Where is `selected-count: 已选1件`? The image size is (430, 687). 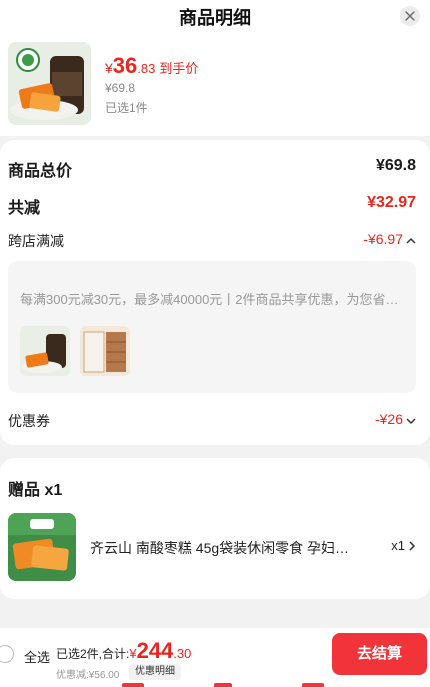 selected-count: 已选1件 is located at coordinates (126, 108).